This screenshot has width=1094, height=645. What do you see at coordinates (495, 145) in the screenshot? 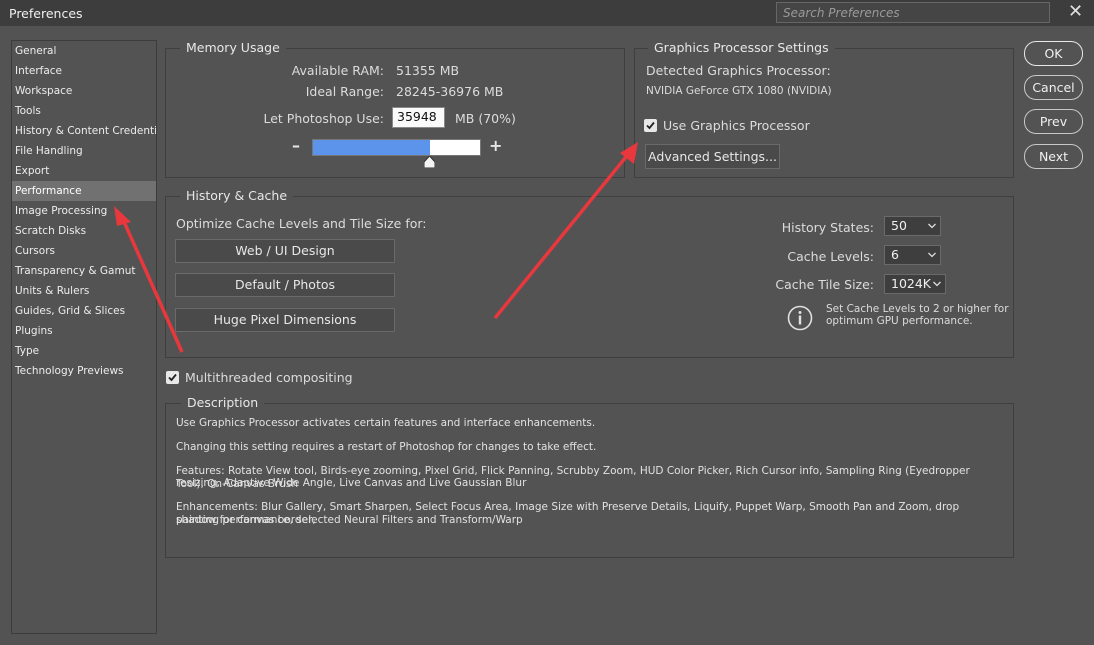
I see `increase-memory-button: +` at bounding box center [495, 145].